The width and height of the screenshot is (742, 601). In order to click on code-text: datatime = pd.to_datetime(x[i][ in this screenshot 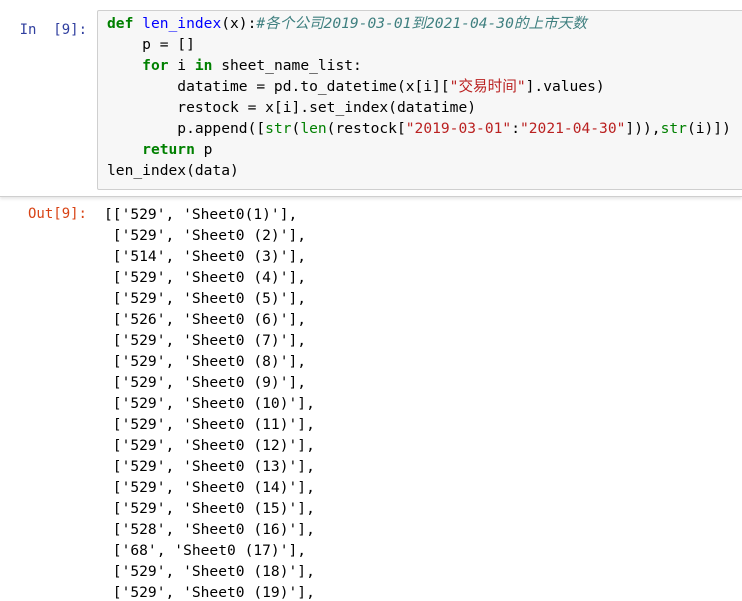, I will do `click(278, 86)`.